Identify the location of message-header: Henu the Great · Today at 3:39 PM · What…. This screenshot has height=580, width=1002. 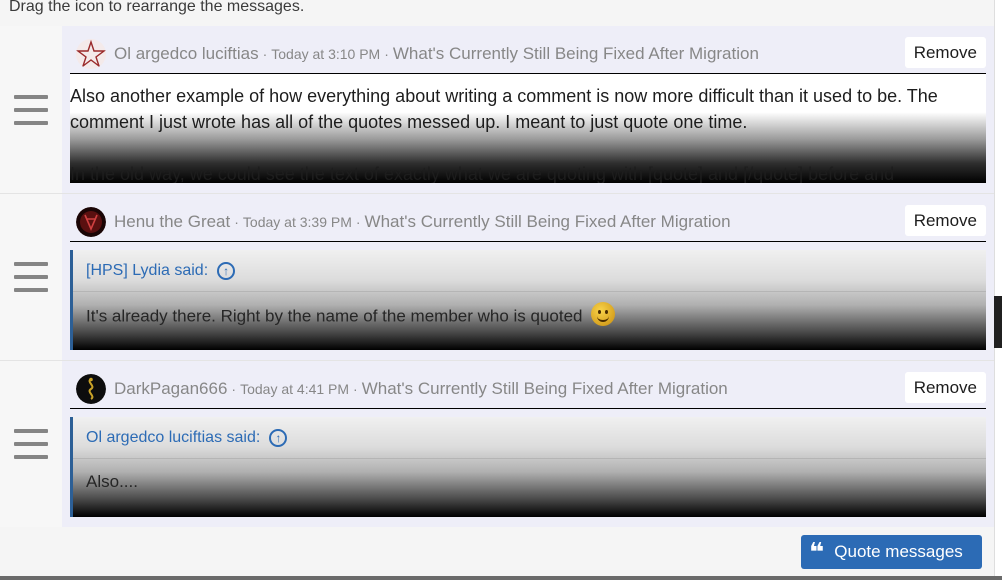
(528, 222).